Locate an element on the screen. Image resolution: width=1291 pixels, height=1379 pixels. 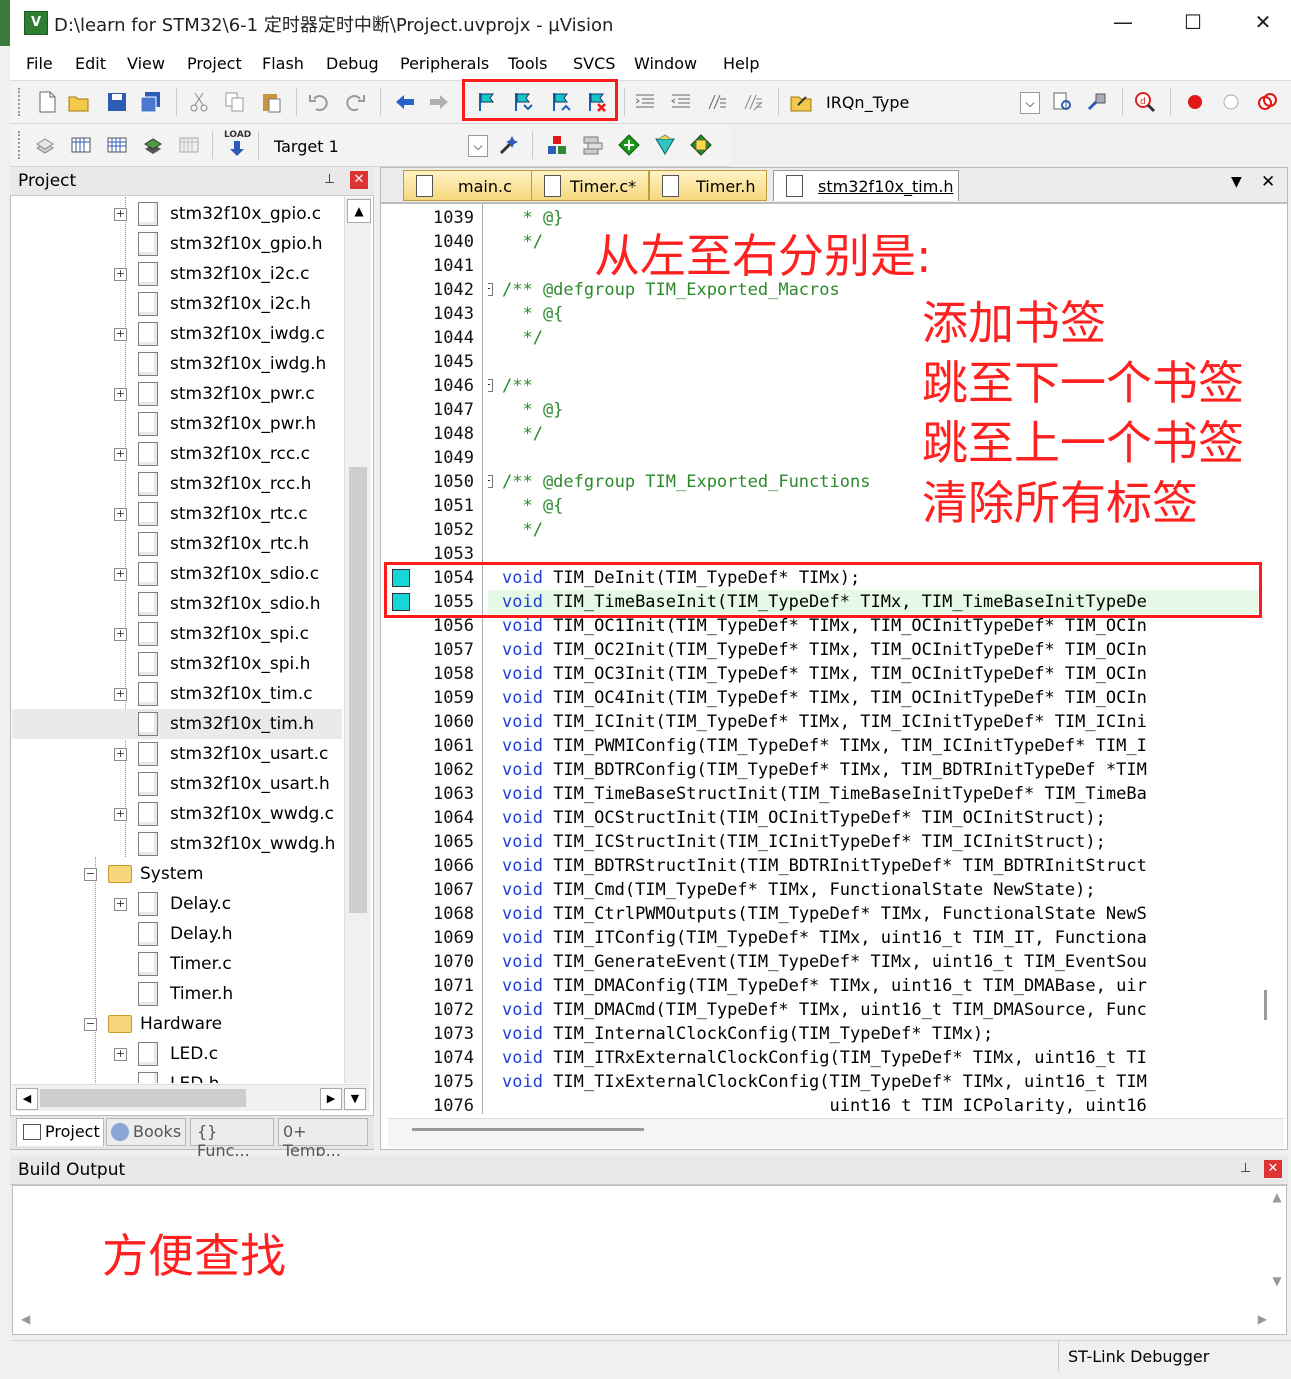
undo-icon is located at coordinates (319, 102).